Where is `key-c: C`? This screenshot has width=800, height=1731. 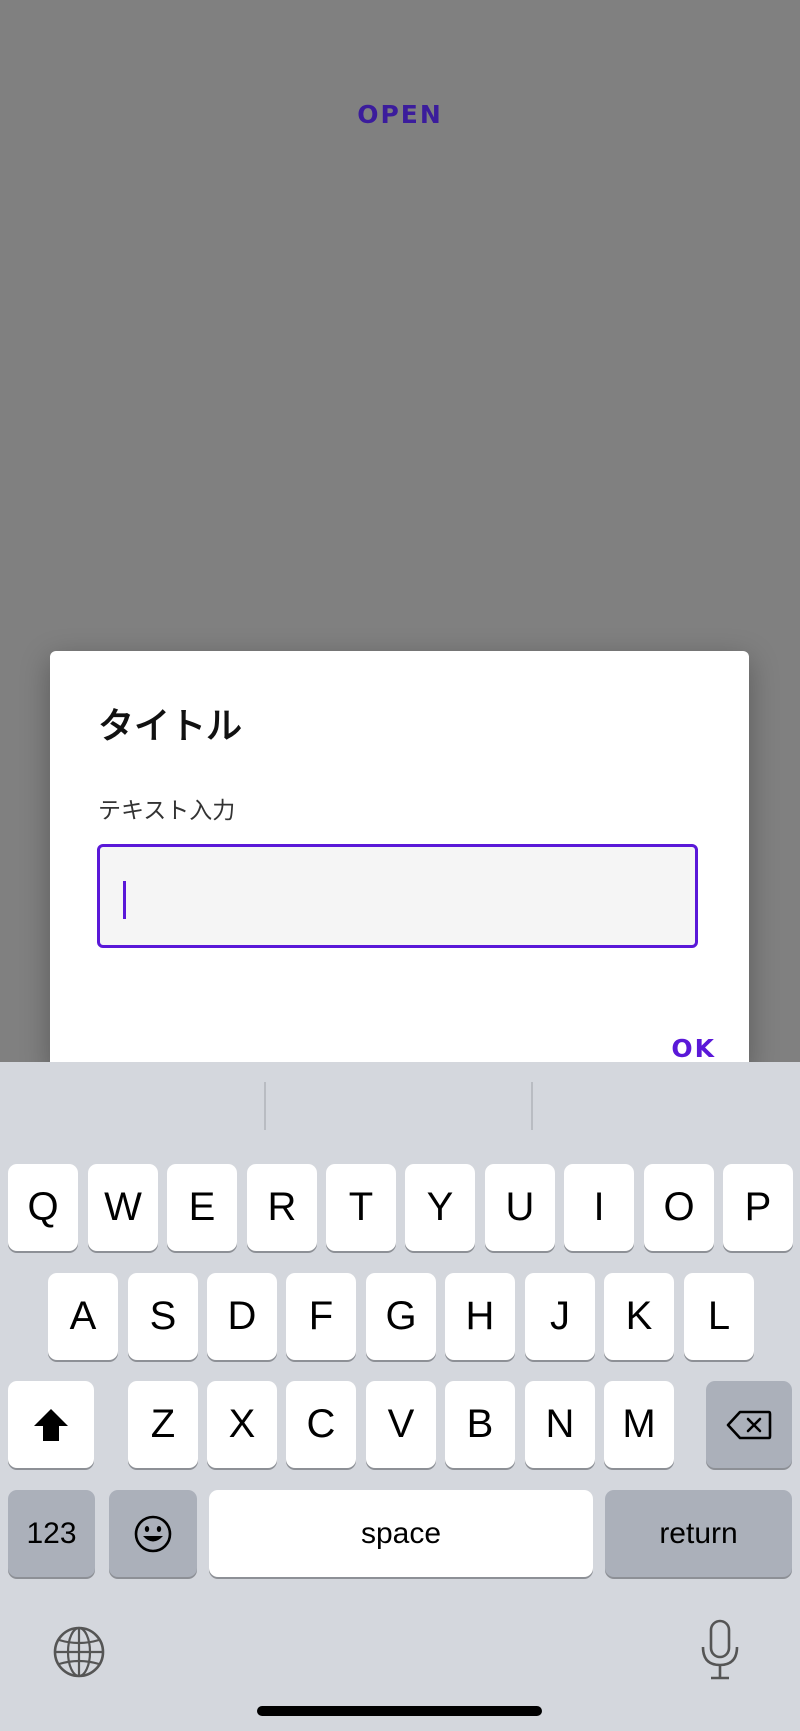 key-c: C is located at coordinates (321, 1424).